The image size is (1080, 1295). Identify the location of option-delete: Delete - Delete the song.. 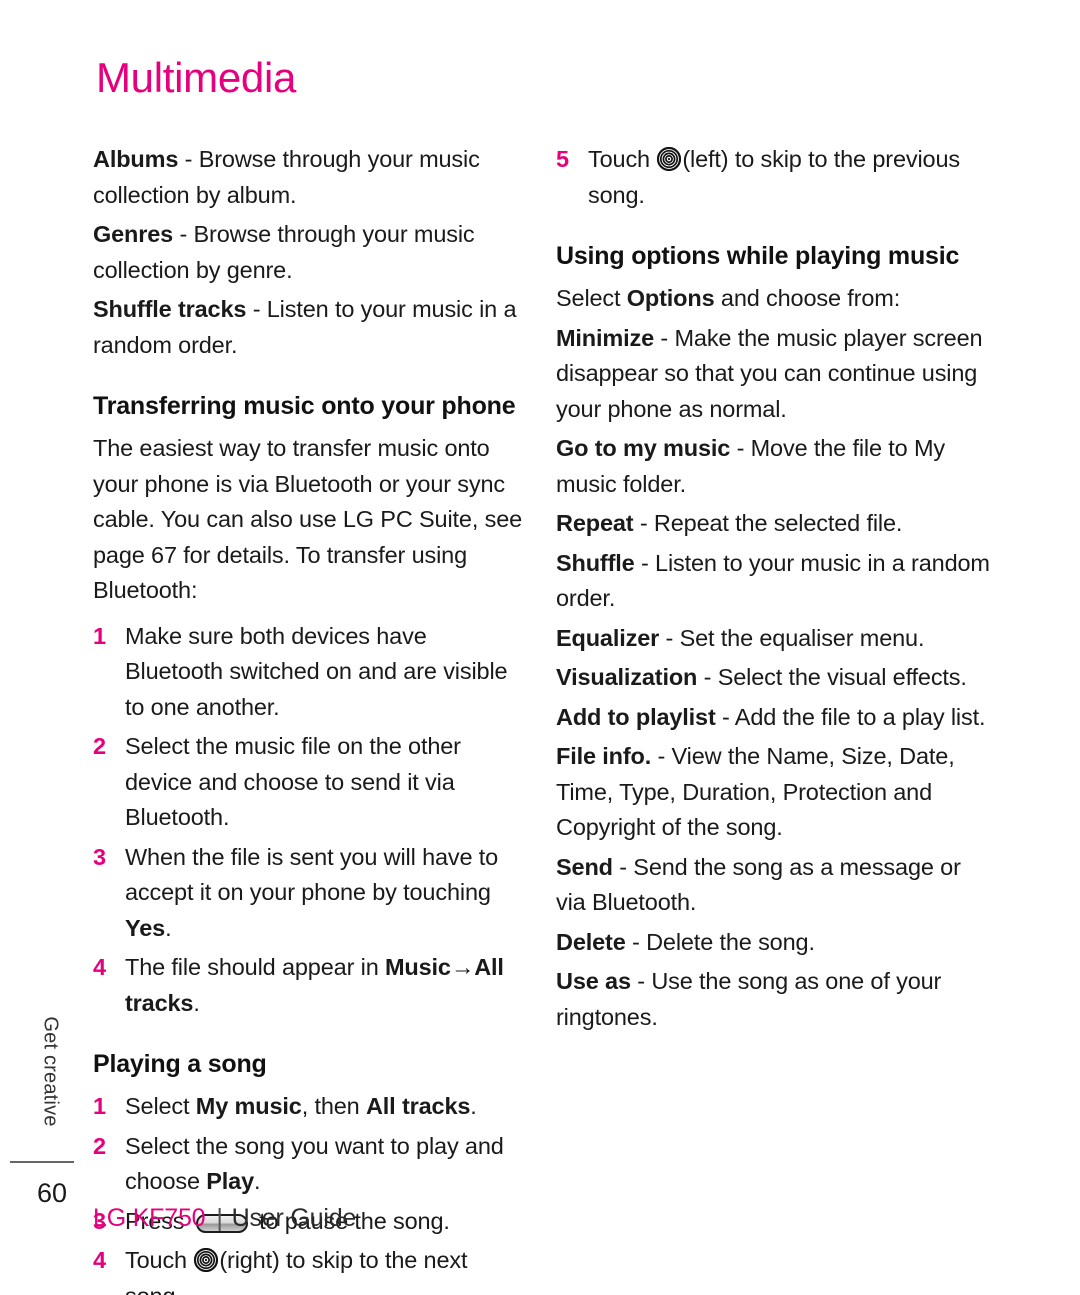
(774, 943).